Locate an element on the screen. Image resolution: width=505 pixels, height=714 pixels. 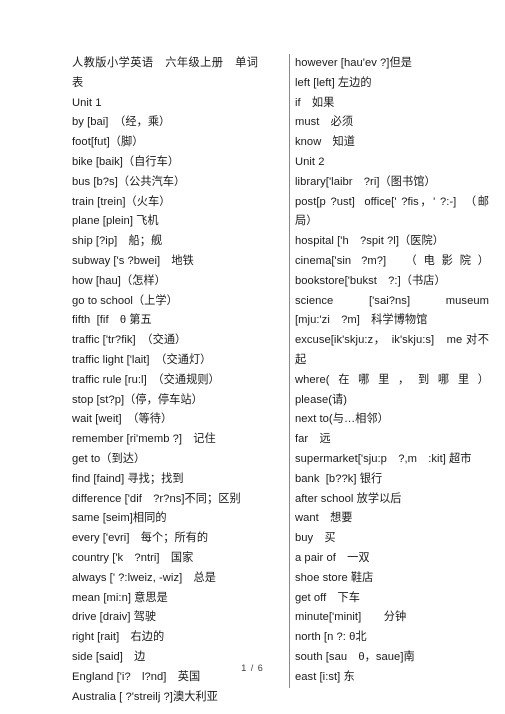
word-entry-right: right [rait] 右边的 is located at coordinates (118, 637).